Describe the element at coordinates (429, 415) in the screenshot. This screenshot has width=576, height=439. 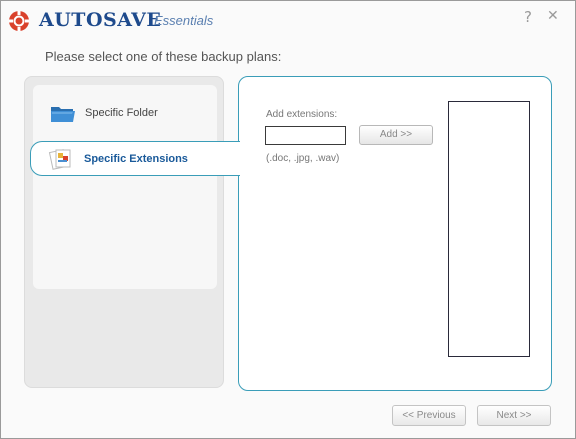
I see `previous-button: << Previous` at that location.